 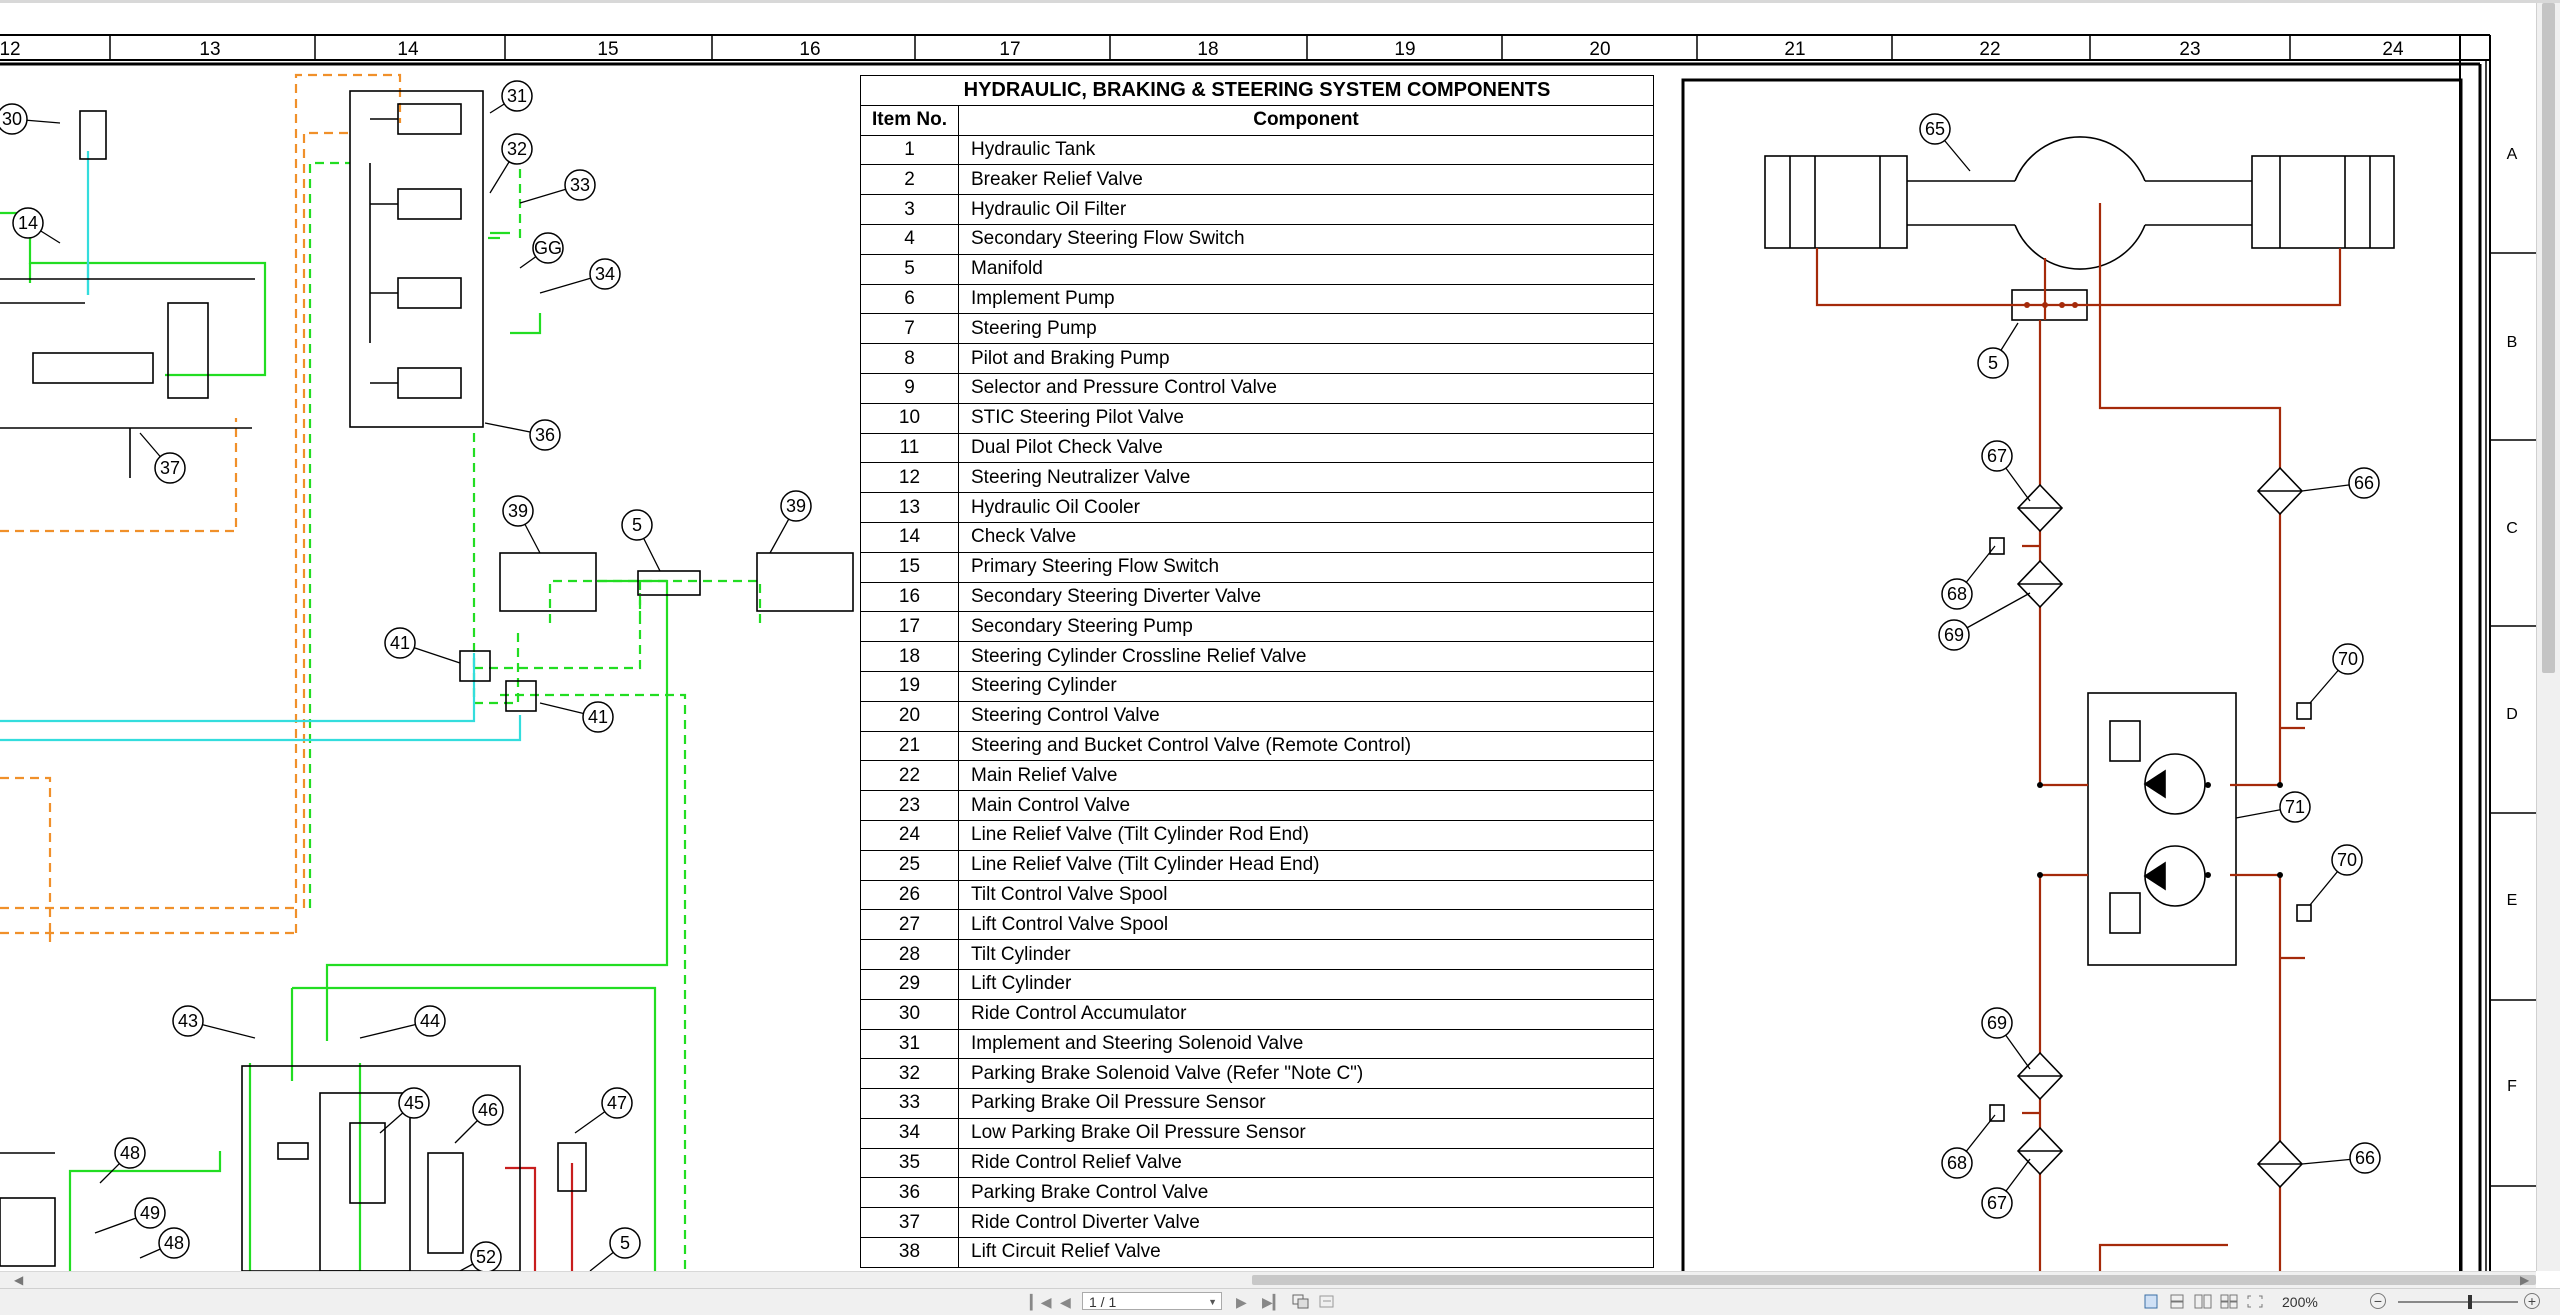 I want to click on callout-bubble: 14, so click(x=36, y=225).